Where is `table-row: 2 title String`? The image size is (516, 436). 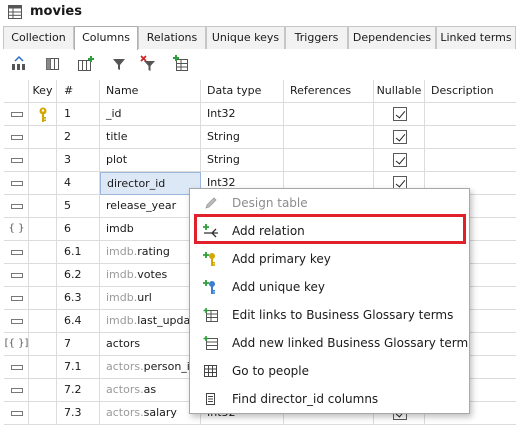 table-row: 2 title String is located at coordinates (260, 137).